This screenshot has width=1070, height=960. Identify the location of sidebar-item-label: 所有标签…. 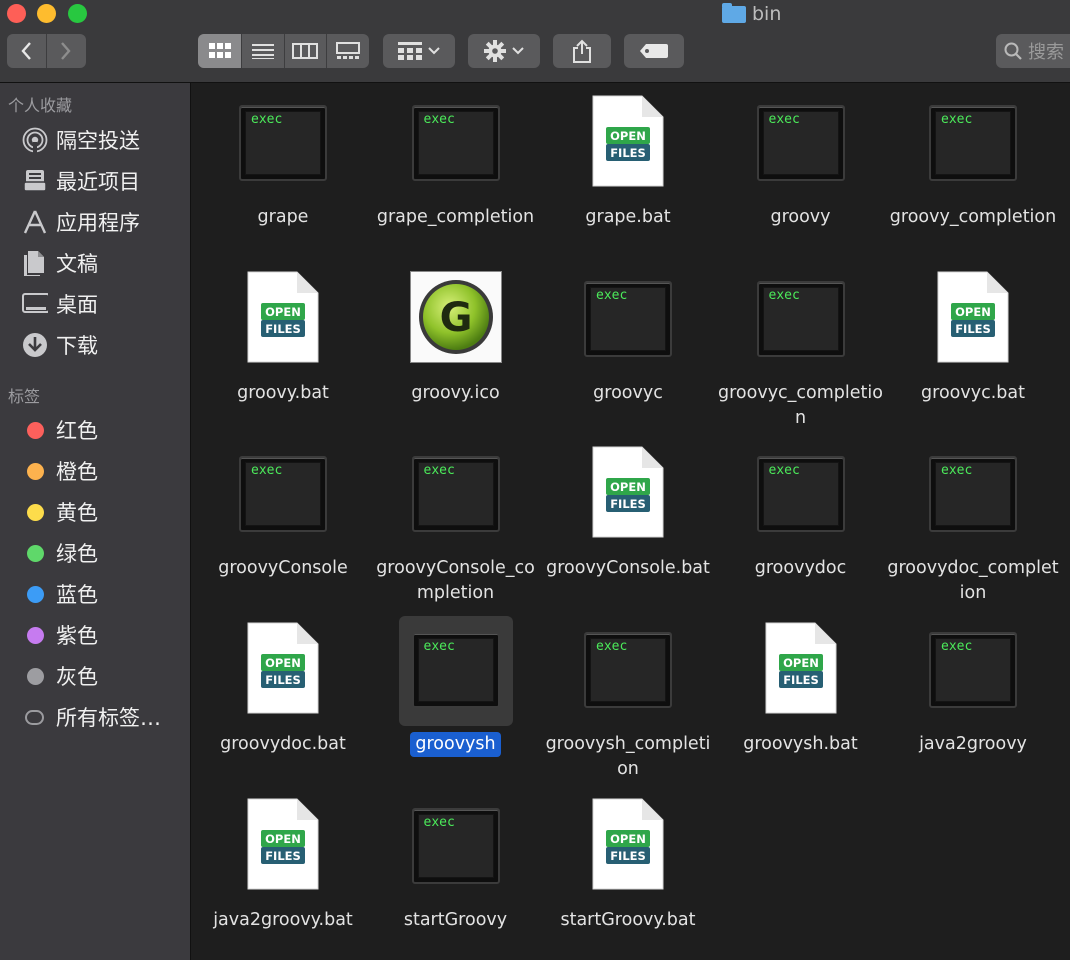
(108, 718).